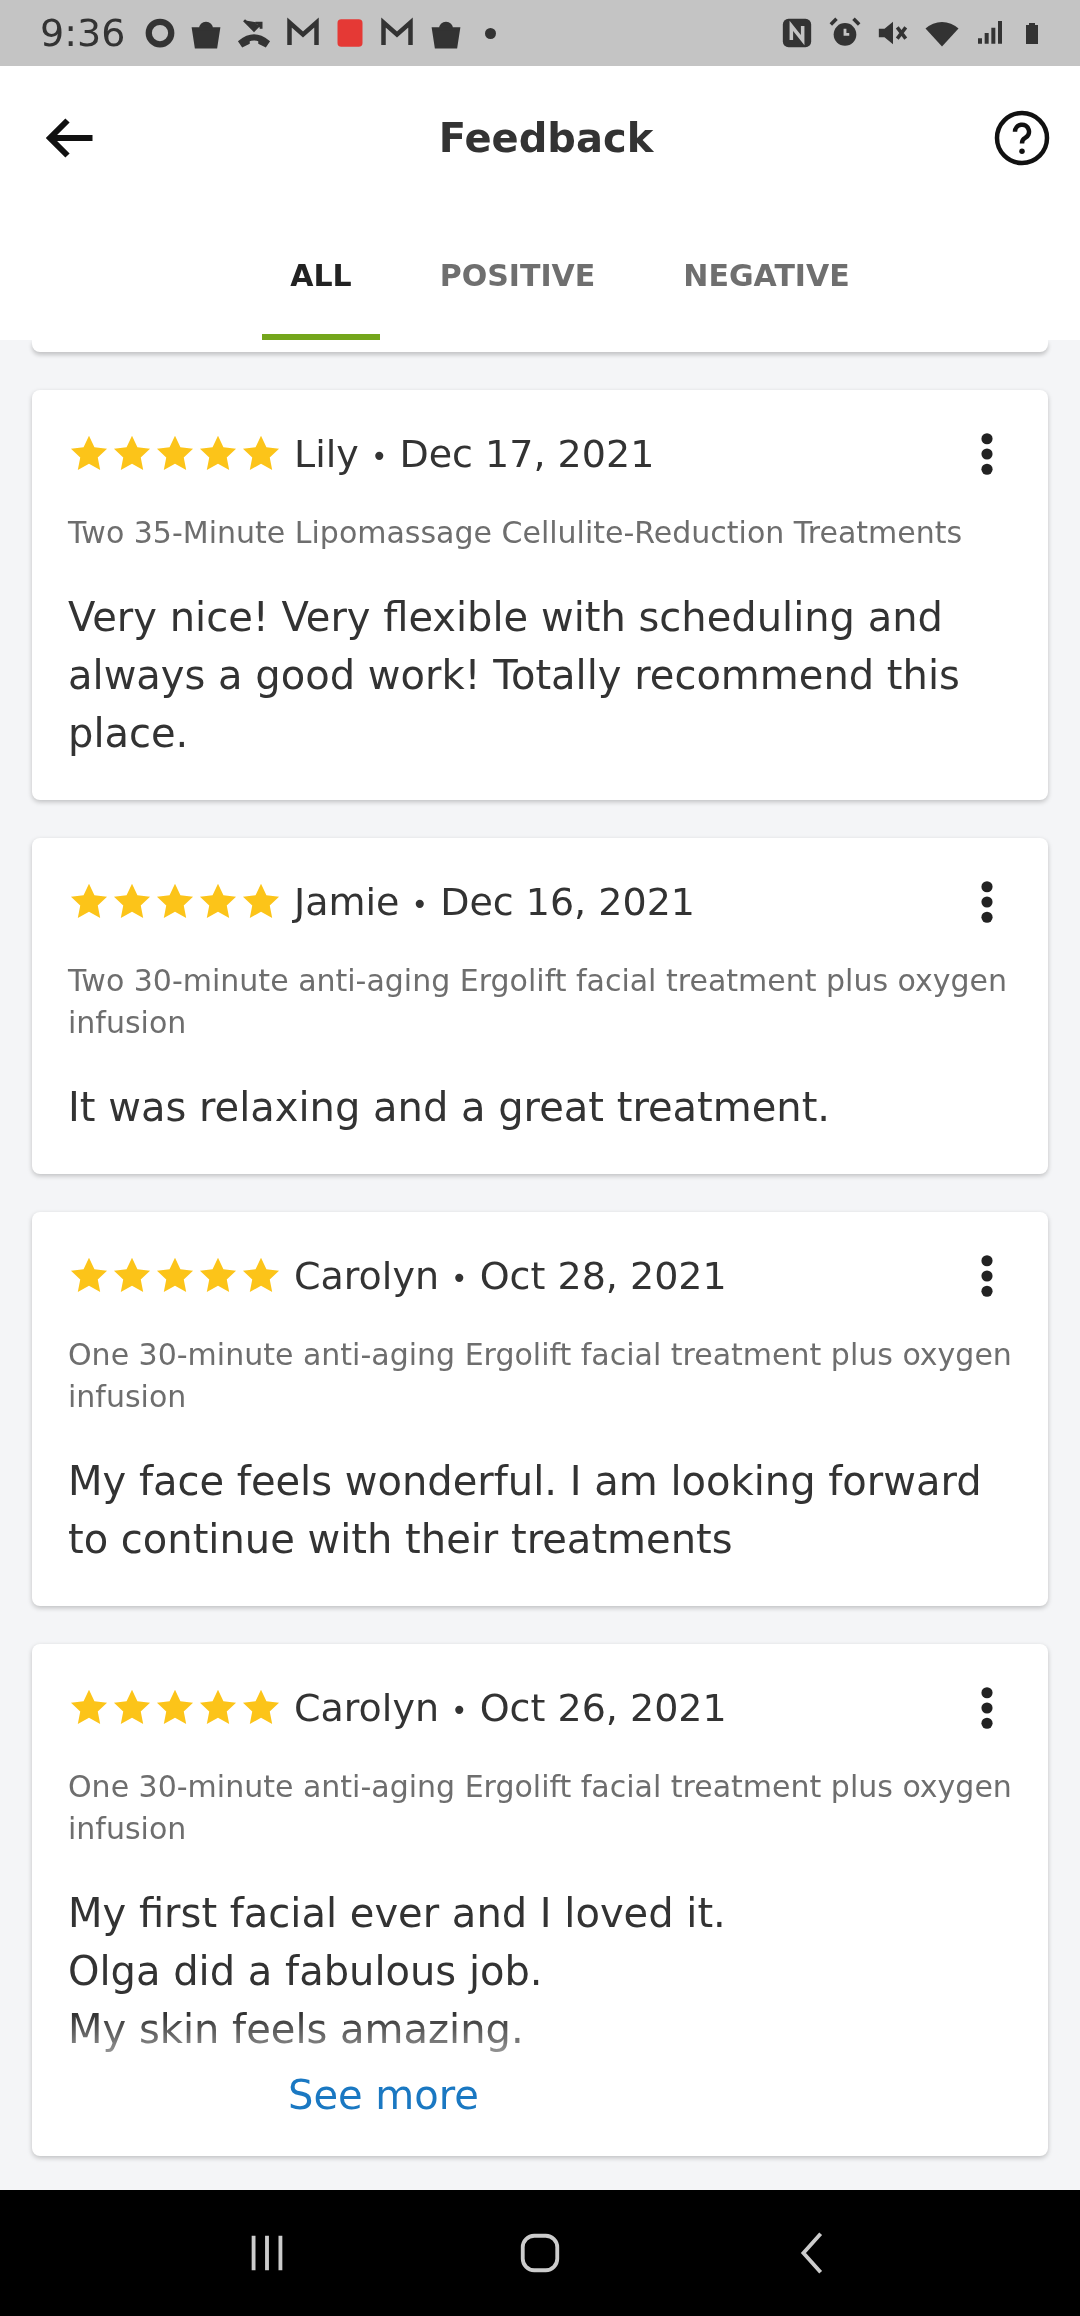 The width and height of the screenshot is (1080, 2316). Describe the element at coordinates (1022, 138) in the screenshot. I see `help-icon` at that location.